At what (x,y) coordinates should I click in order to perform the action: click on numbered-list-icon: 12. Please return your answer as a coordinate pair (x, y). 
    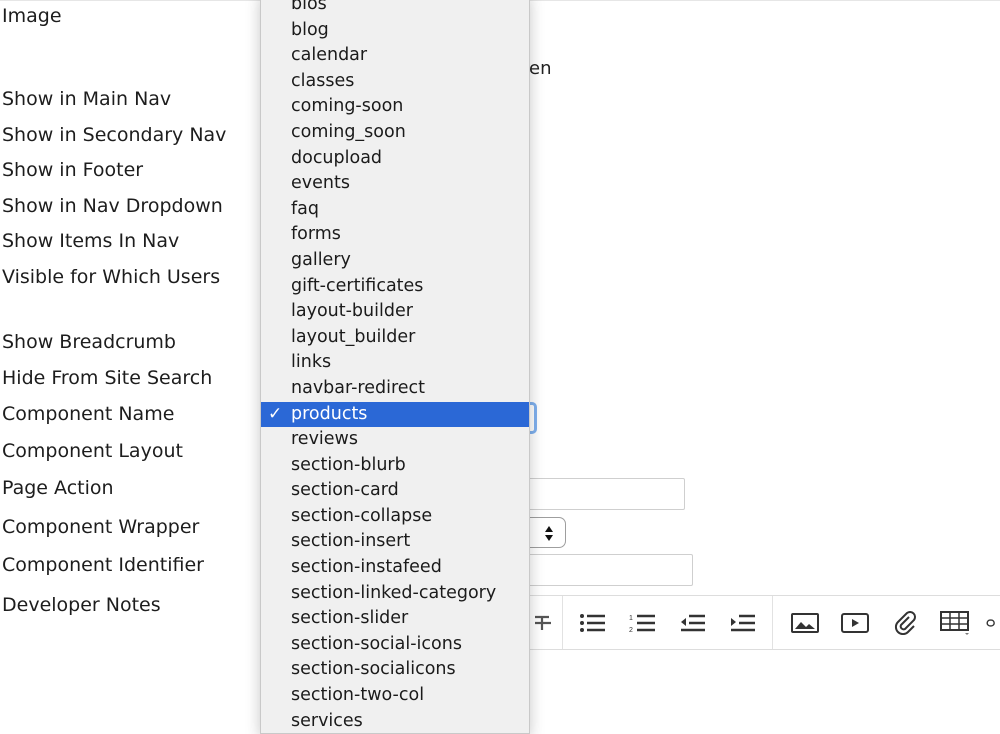
    Looking at the image, I should click on (643, 622).